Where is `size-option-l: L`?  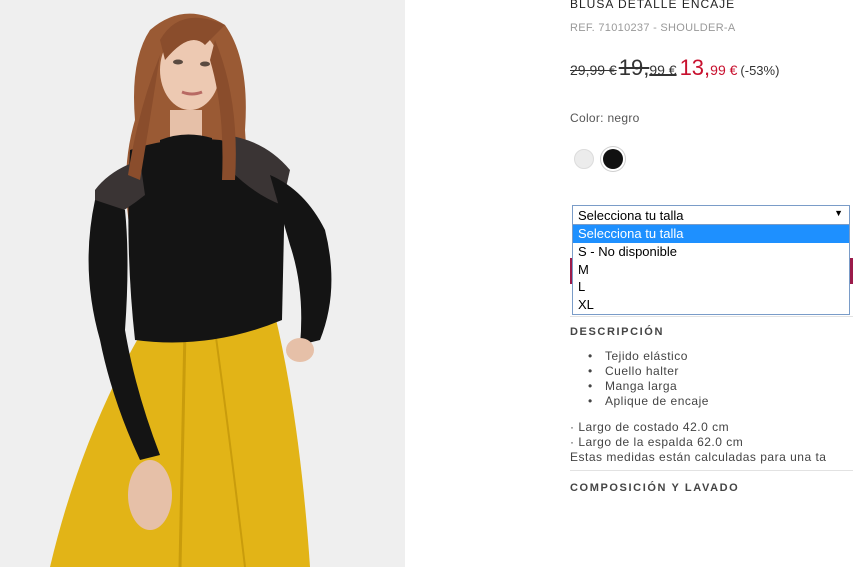 size-option-l: L is located at coordinates (711, 287).